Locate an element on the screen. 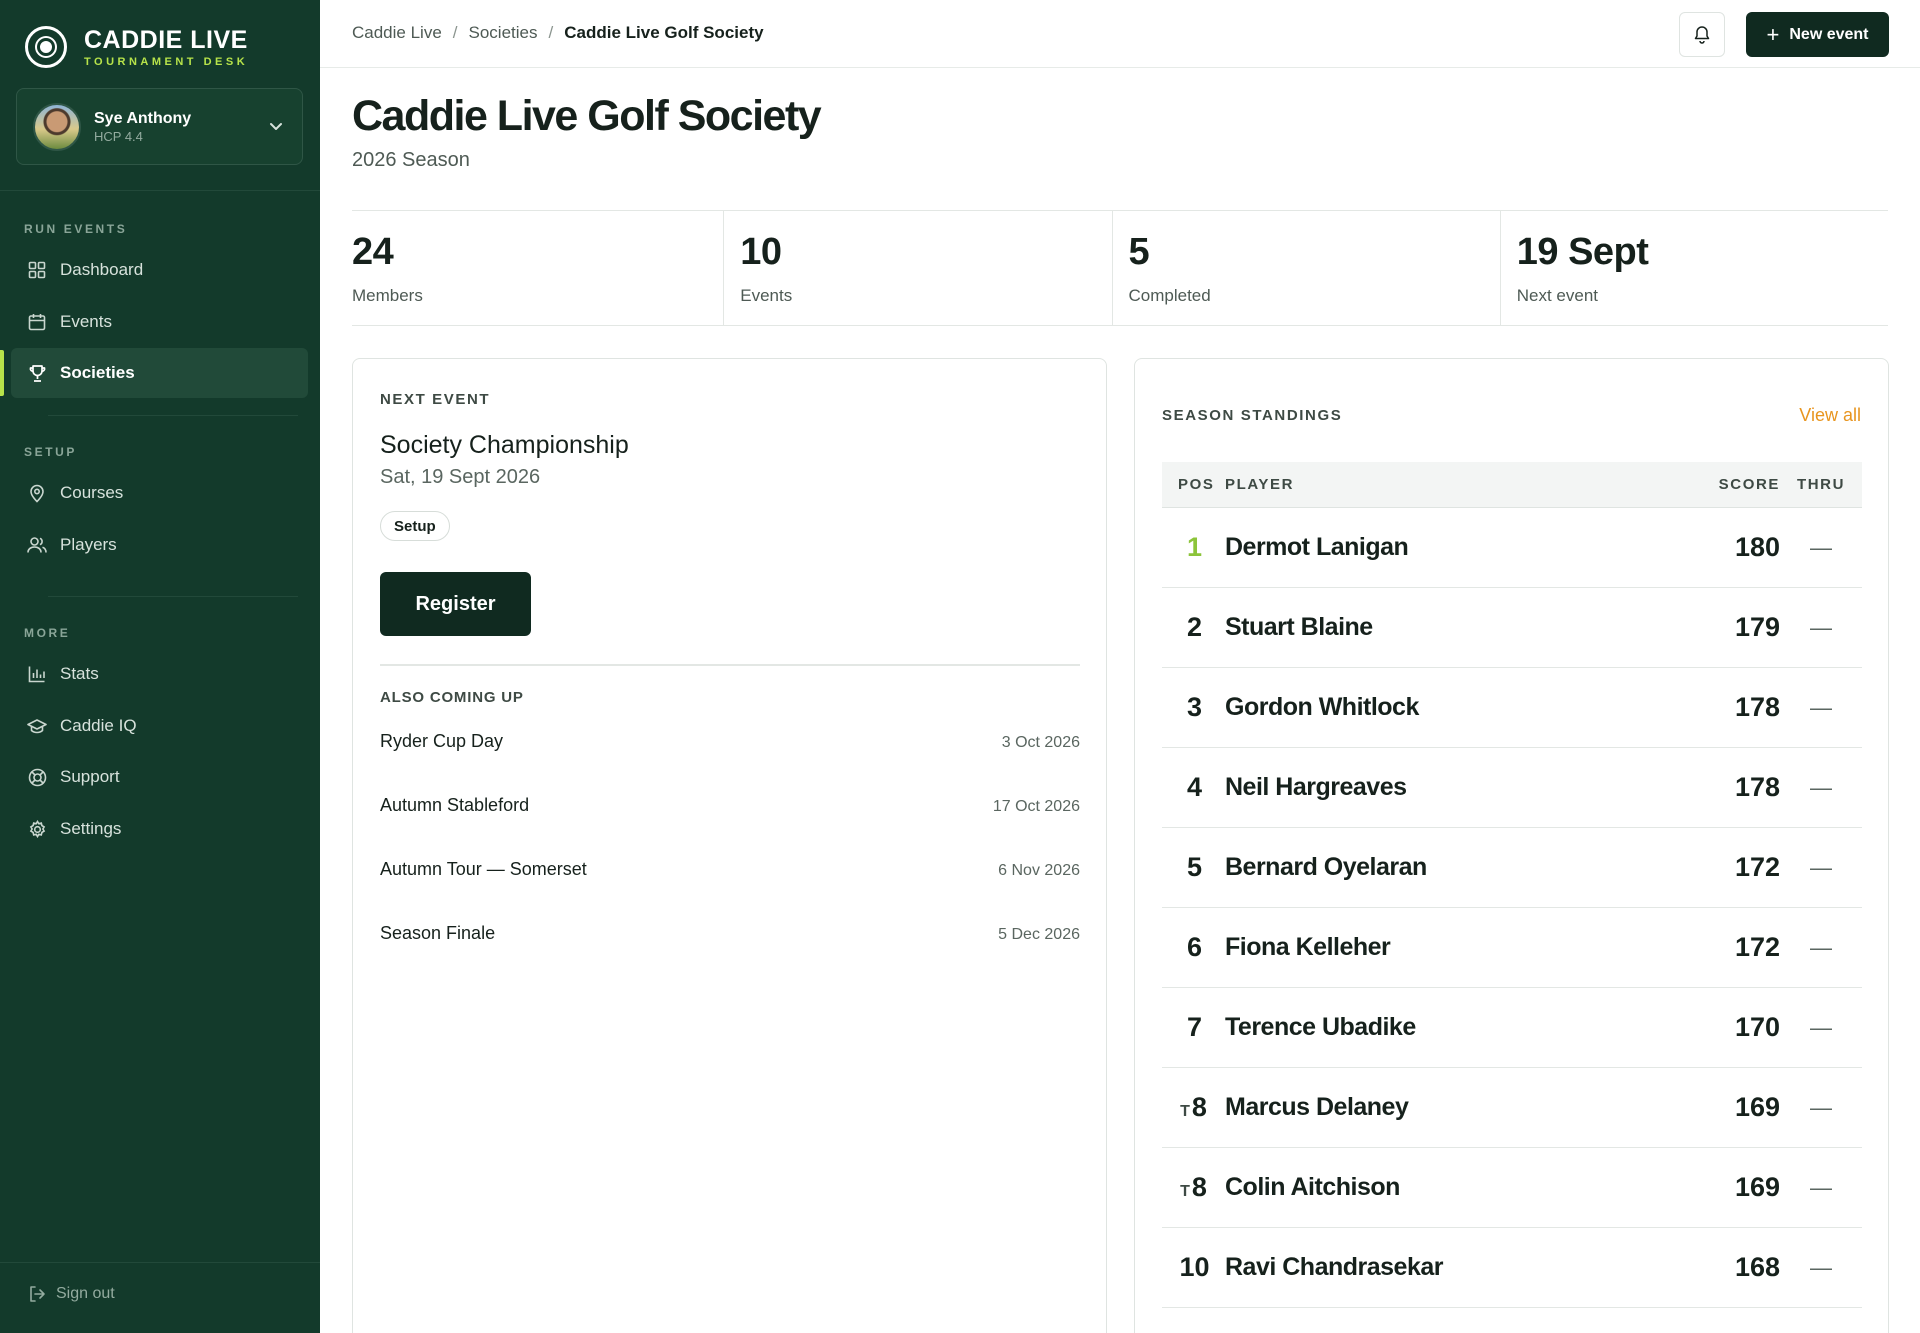 The height and width of the screenshot is (1333, 1920). sidebar-item-caddie-iq: Caddie IQ is located at coordinates (159, 726).